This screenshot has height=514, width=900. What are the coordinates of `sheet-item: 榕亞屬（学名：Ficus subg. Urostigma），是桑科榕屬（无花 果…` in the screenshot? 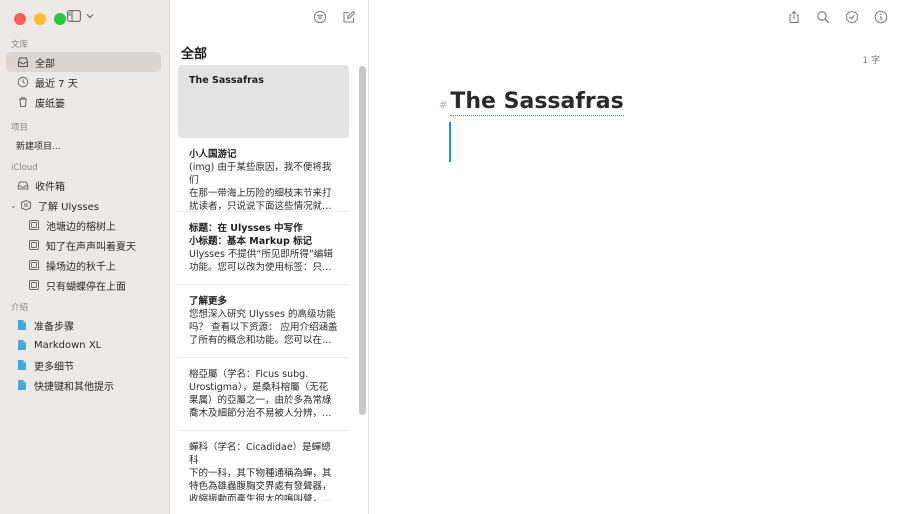 It's located at (263, 394).